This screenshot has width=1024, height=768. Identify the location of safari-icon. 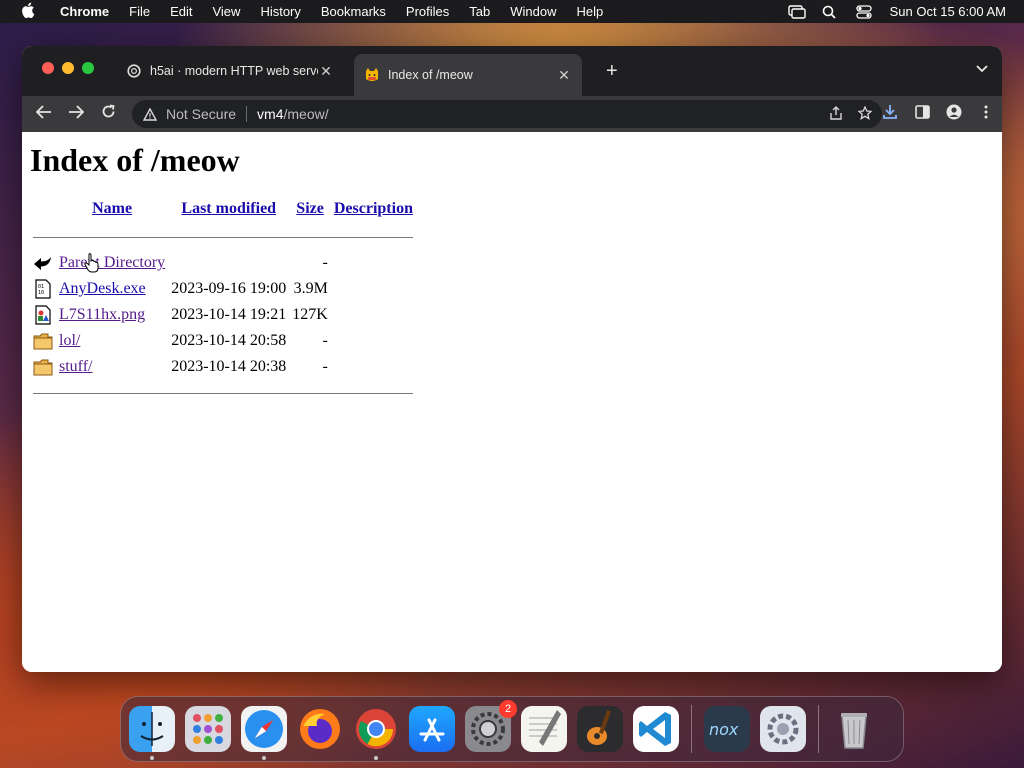
(264, 733).